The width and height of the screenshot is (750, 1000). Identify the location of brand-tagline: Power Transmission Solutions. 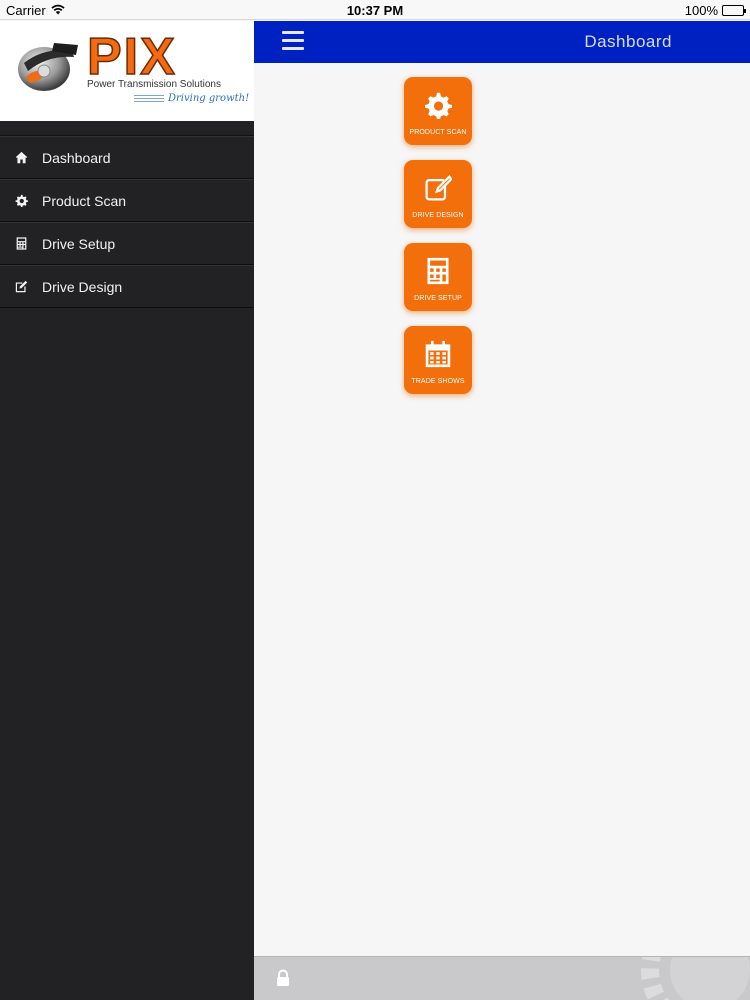
(154, 84).